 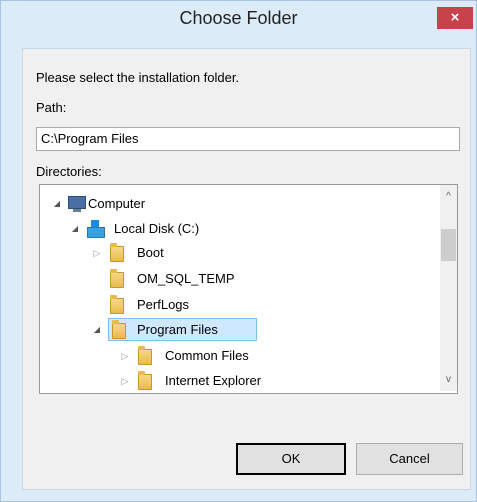 What do you see at coordinates (186, 278) in the screenshot?
I see `tree-item-label: OM_SQL_TEMP` at bounding box center [186, 278].